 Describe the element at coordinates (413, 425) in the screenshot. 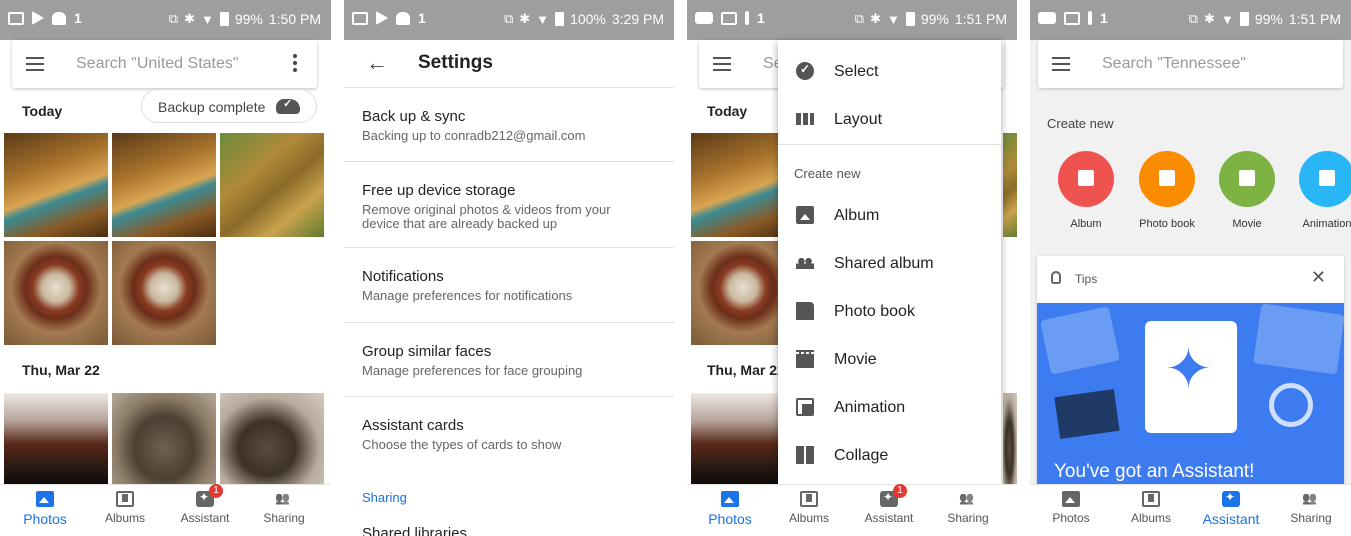

I see `setting-title: Assistant cards` at that location.